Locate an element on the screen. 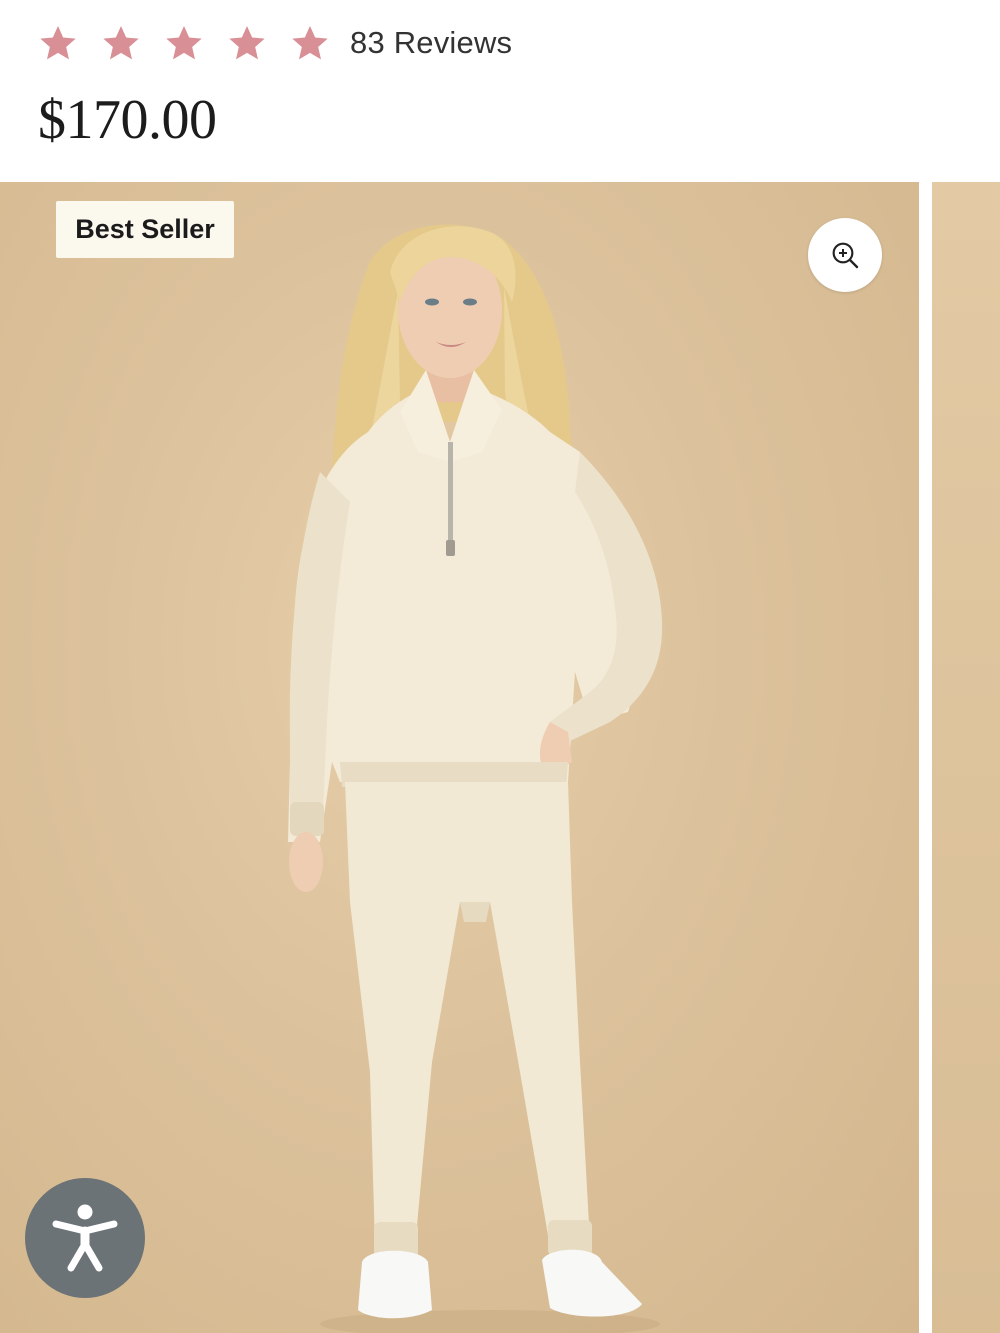  accessibility-person-icon is located at coordinates (85, 1238).